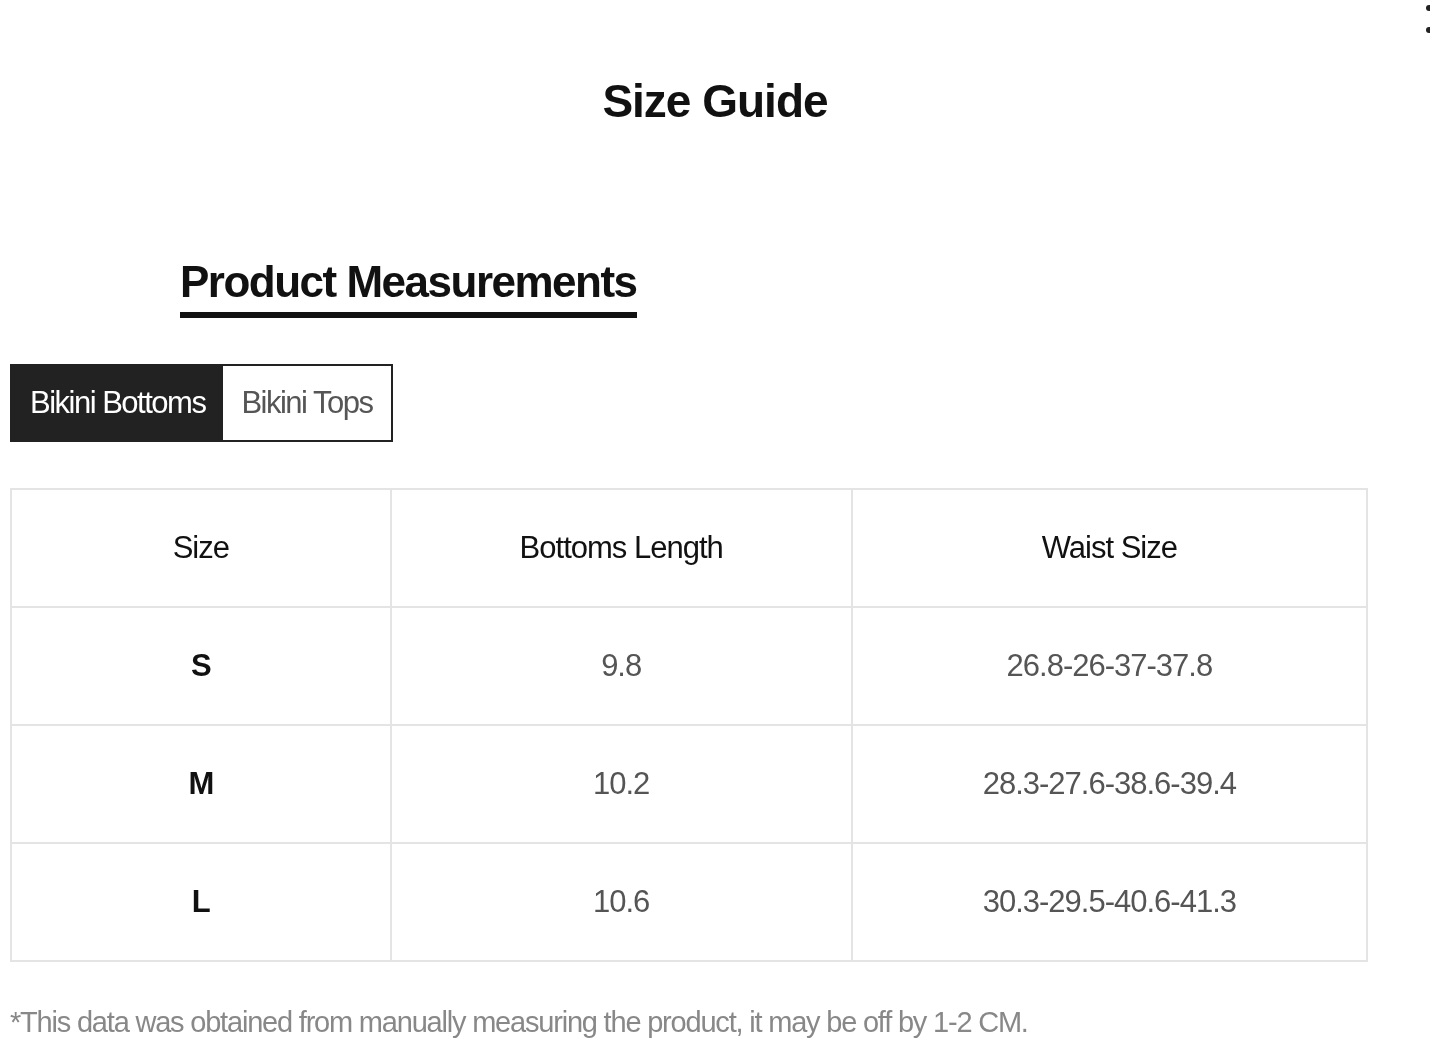  Describe the element at coordinates (201, 666) in the screenshot. I see `table-cell: S` at that location.